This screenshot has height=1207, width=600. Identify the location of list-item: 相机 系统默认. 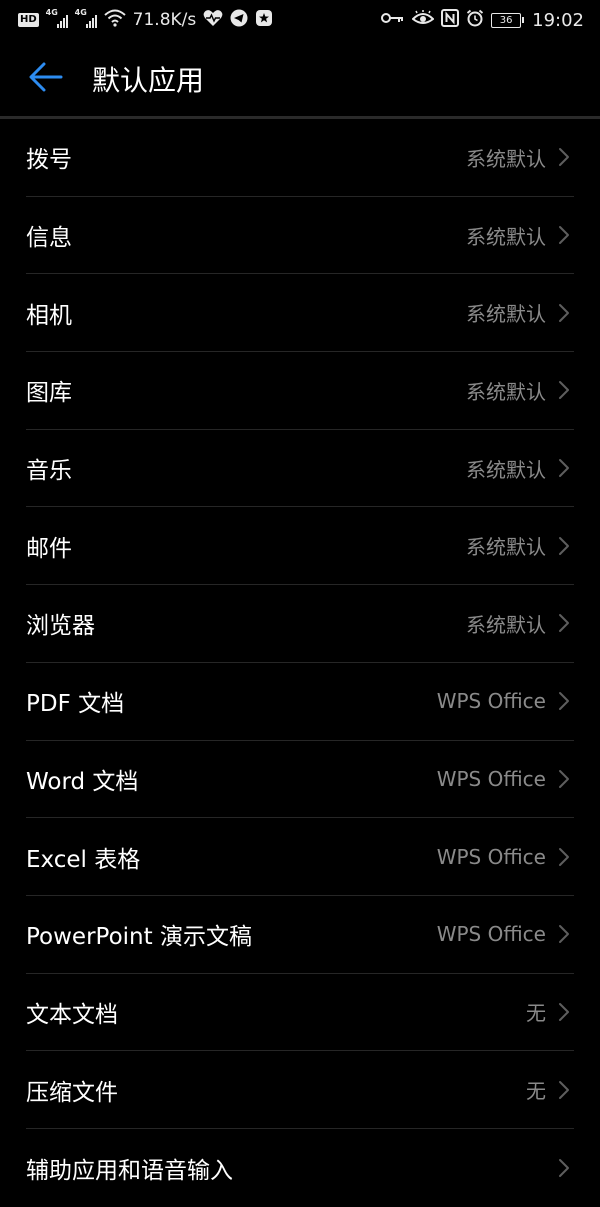
(300, 313).